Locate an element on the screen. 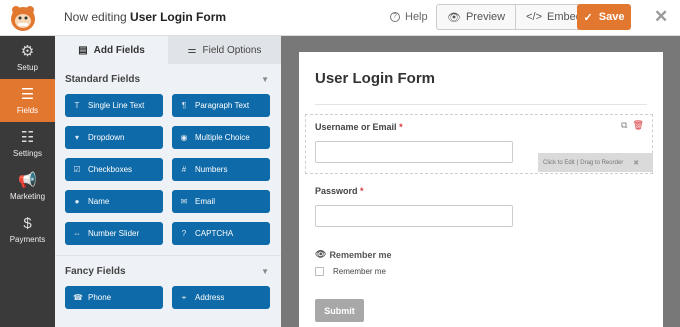  megaphone-icon: 📢 is located at coordinates (27, 180).